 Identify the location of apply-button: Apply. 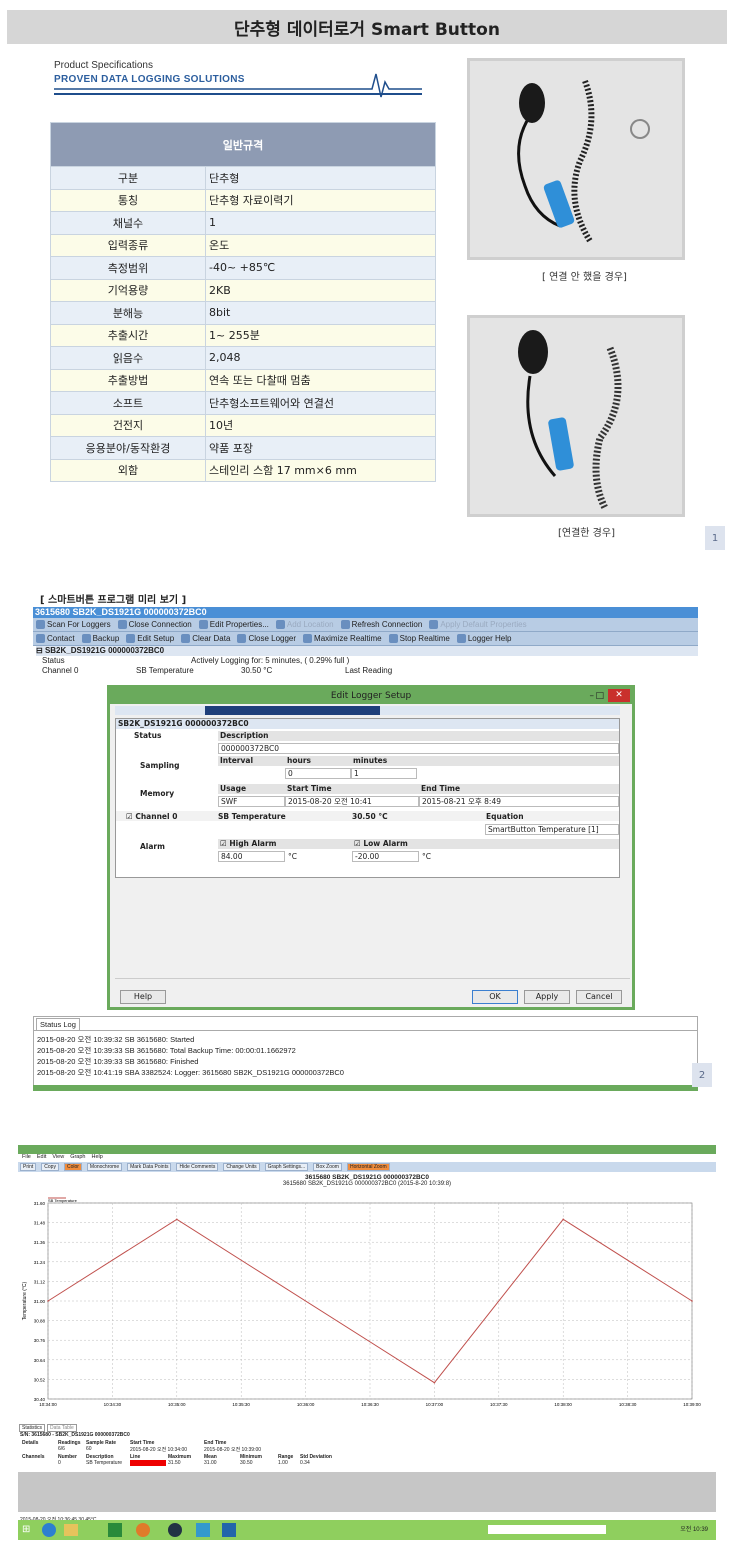
(547, 997).